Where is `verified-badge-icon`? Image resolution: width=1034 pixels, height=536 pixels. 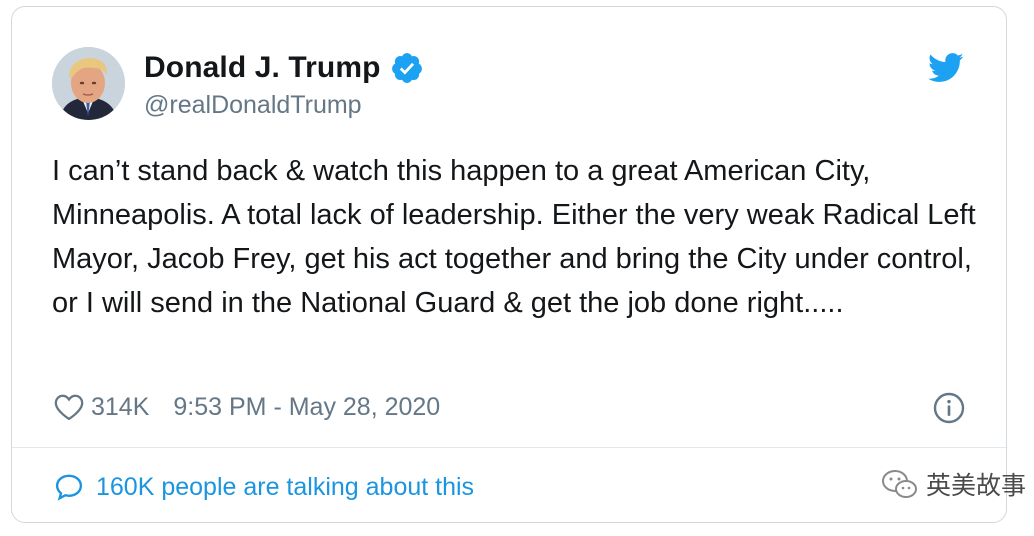 verified-badge-icon is located at coordinates (406, 68).